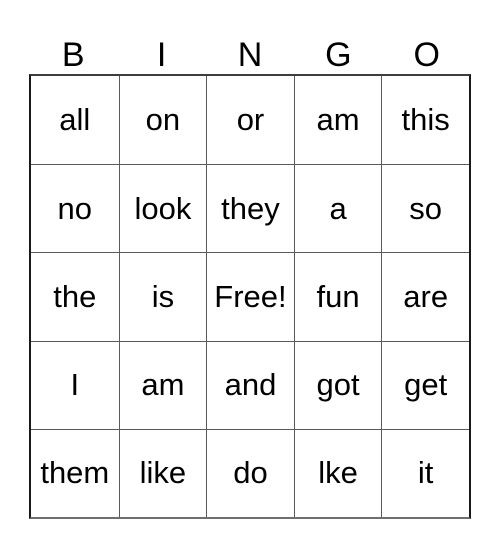  I want to click on bingo-cell-label: I, so click(75, 385).